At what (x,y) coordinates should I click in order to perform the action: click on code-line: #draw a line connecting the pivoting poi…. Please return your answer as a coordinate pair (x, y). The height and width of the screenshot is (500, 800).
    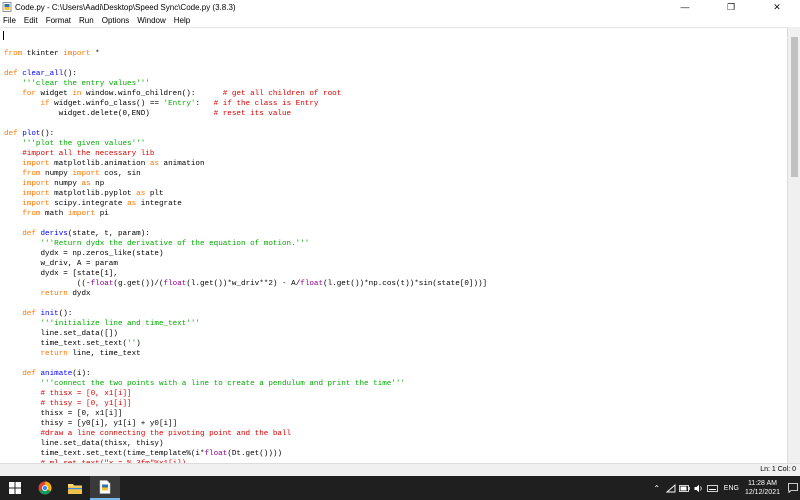
    Looking at the image, I should click on (245, 434).